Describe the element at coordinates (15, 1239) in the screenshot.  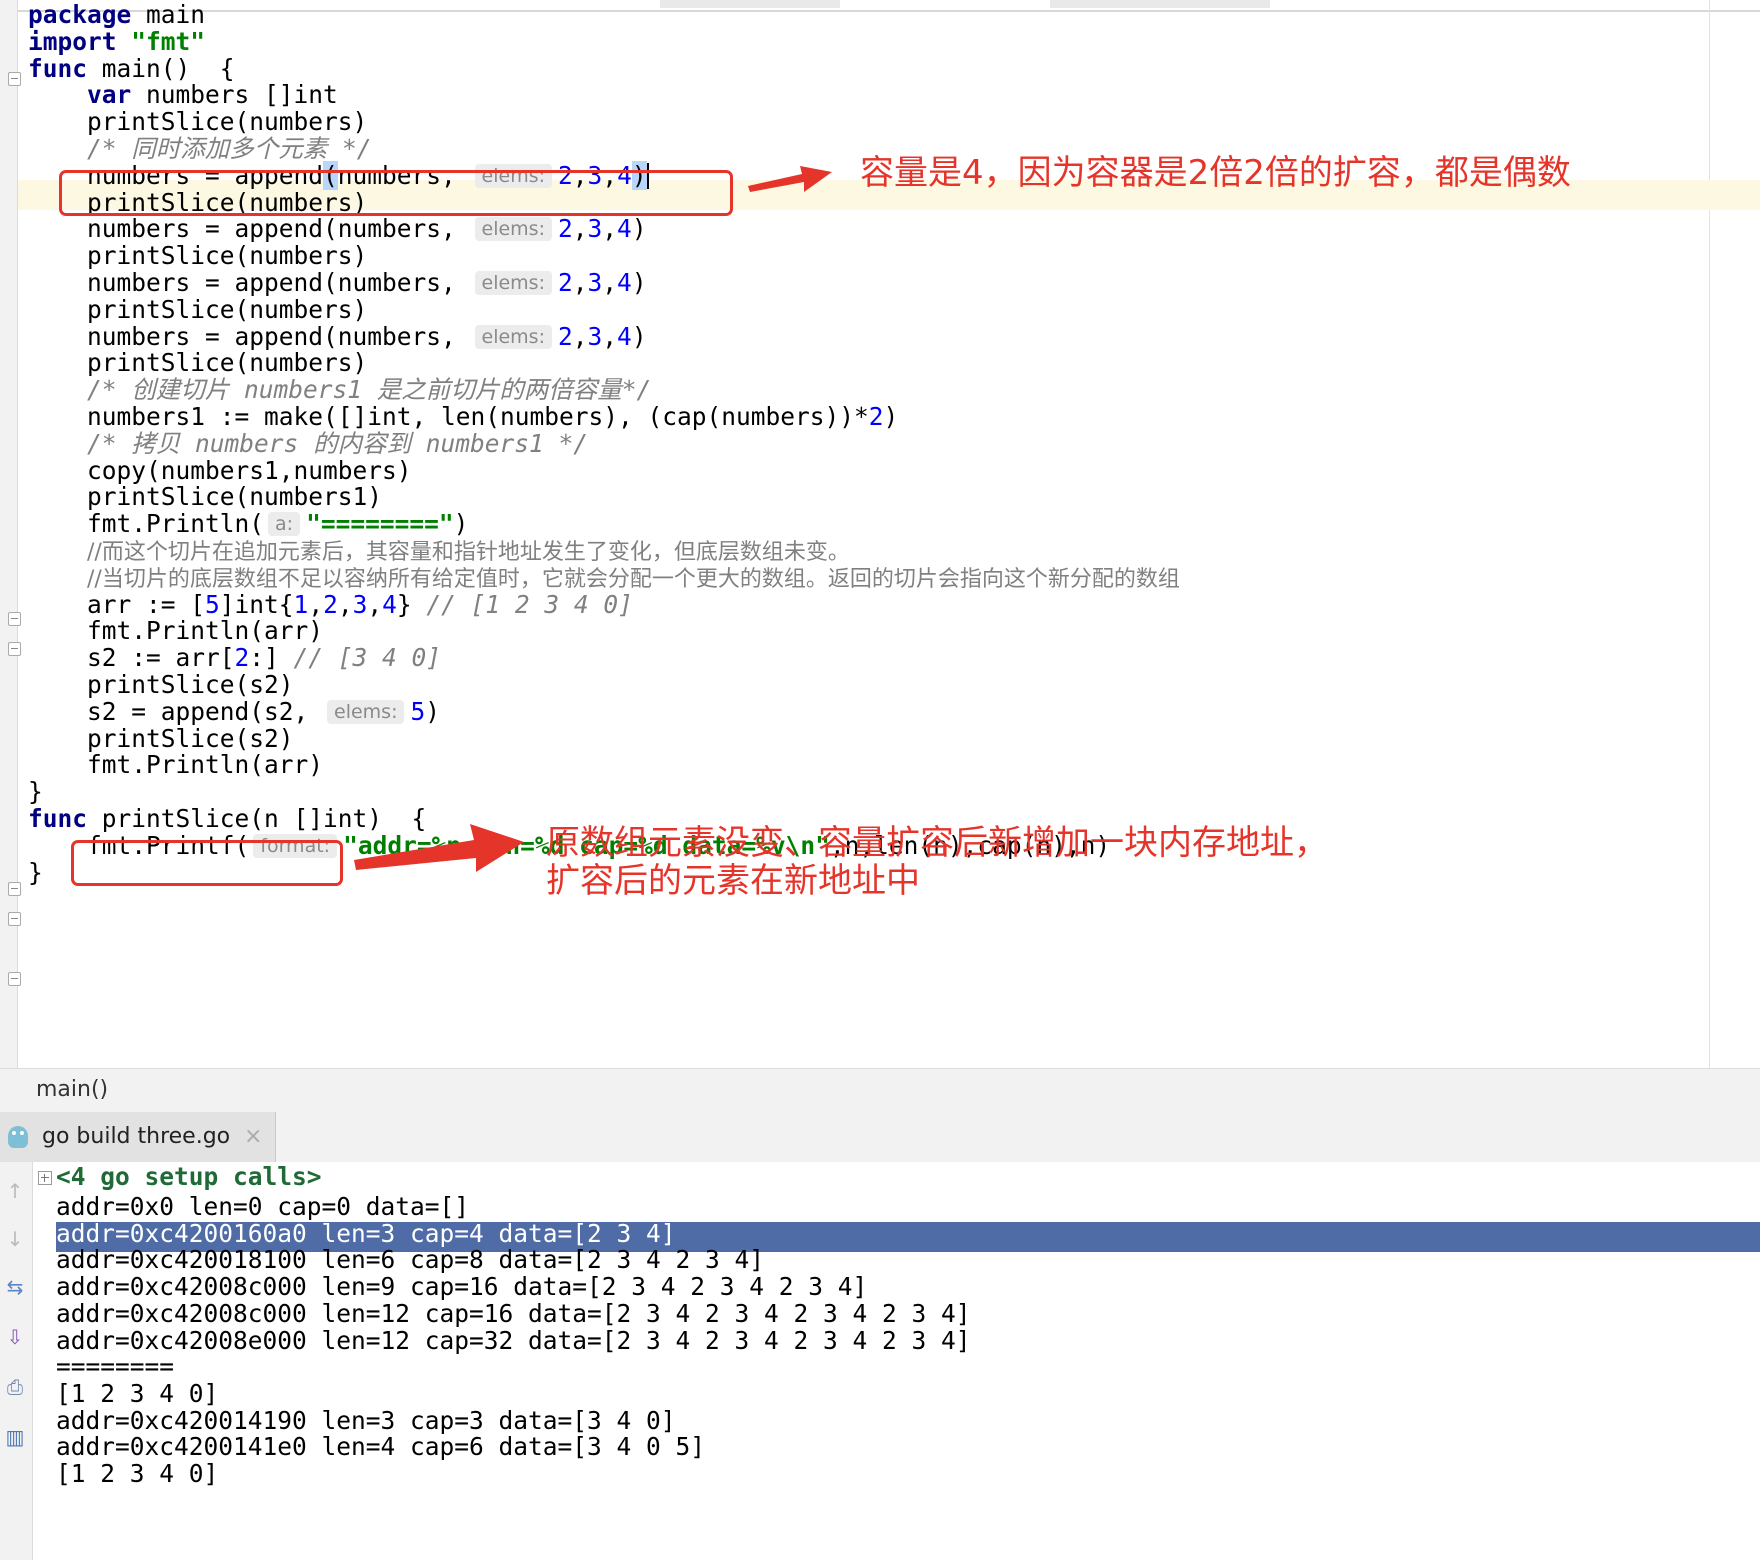
I see `down-arrow-icon: ↓` at that location.